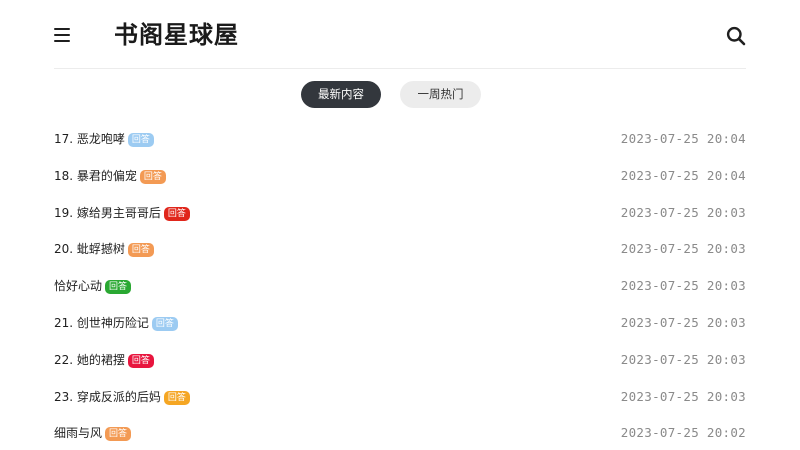  Describe the element at coordinates (400, 212) in the screenshot. I see `post-row: 19. 嫁给男主哥哥后 回答 2023-07-25 20:03` at that location.